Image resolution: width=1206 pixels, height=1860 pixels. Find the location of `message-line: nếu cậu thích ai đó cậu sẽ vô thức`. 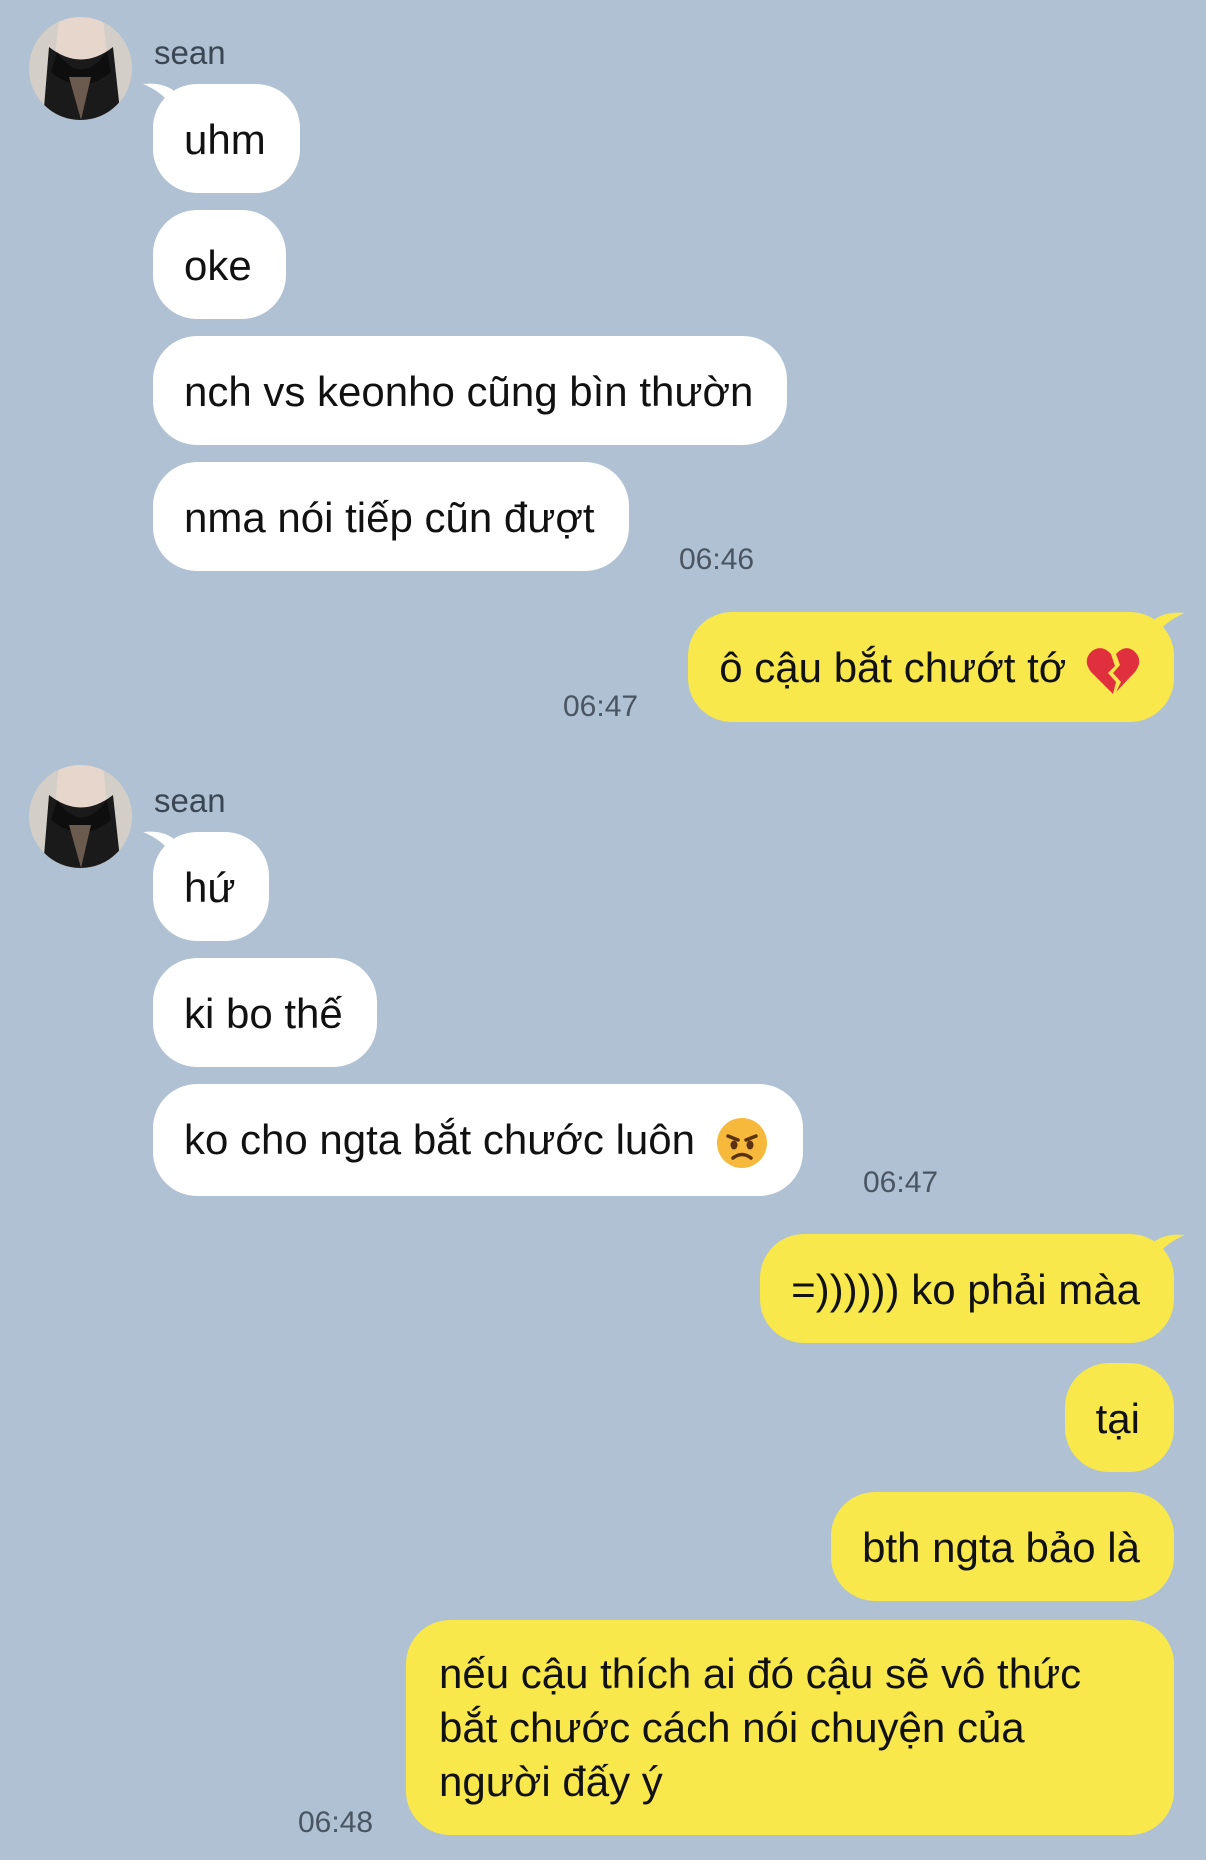

message-line: nếu cậu thích ai đó cậu sẽ vô thức is located at coordinates (760, 1673).